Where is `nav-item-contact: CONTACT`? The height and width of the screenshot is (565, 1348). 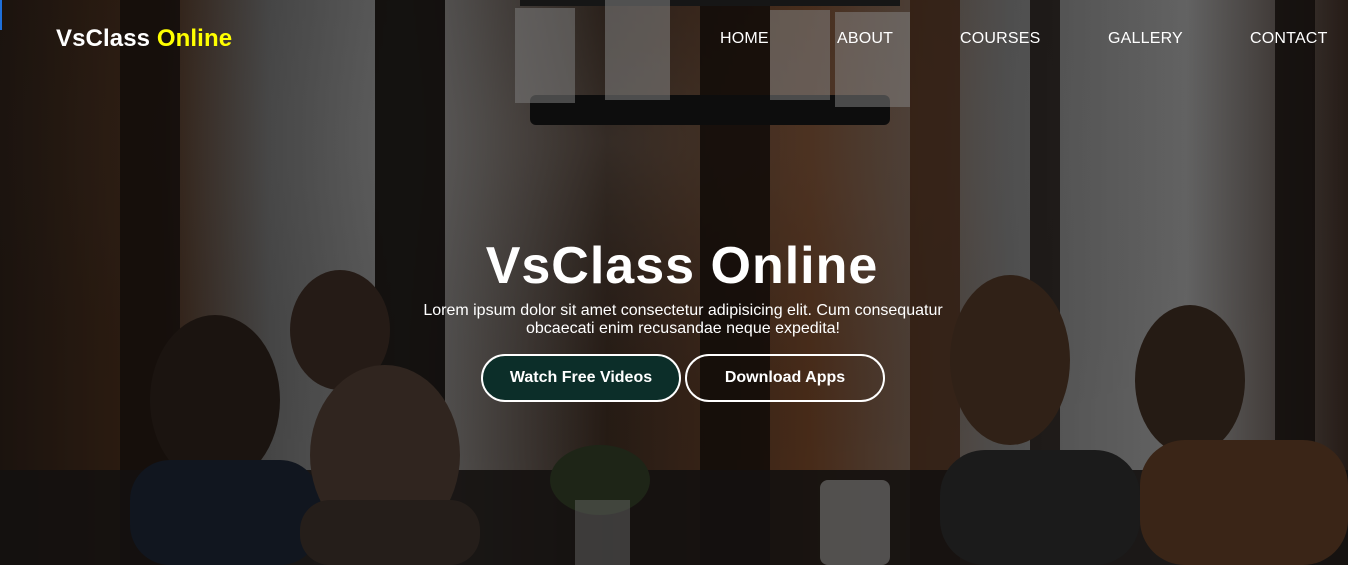
nav-item-contact: CONTACT is located at coordinates (1289, 39).